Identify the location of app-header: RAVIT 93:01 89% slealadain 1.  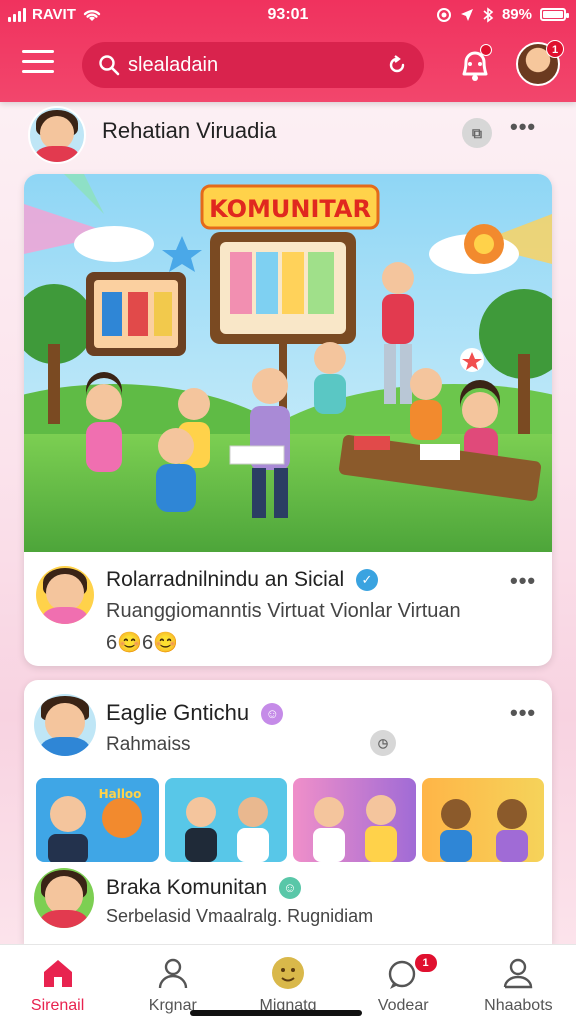
(288, 51).